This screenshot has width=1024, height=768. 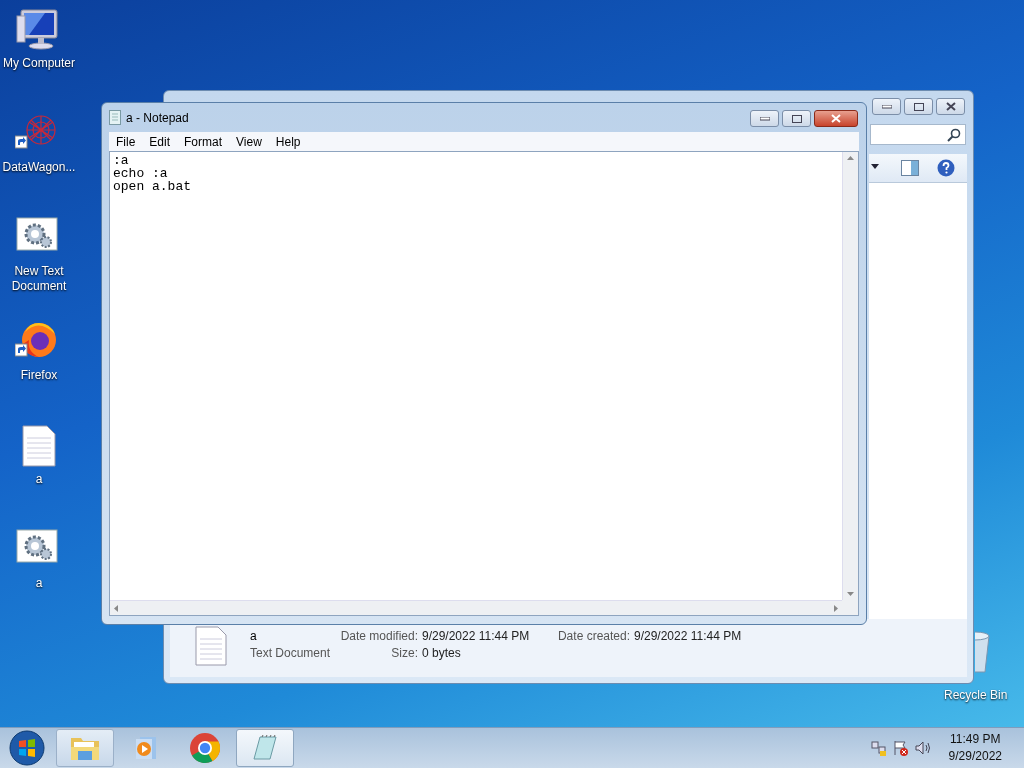 What do you see at coordinates (254, 636) in the screenshot?
I see `file-name: a` at bounding box center [254, 636].